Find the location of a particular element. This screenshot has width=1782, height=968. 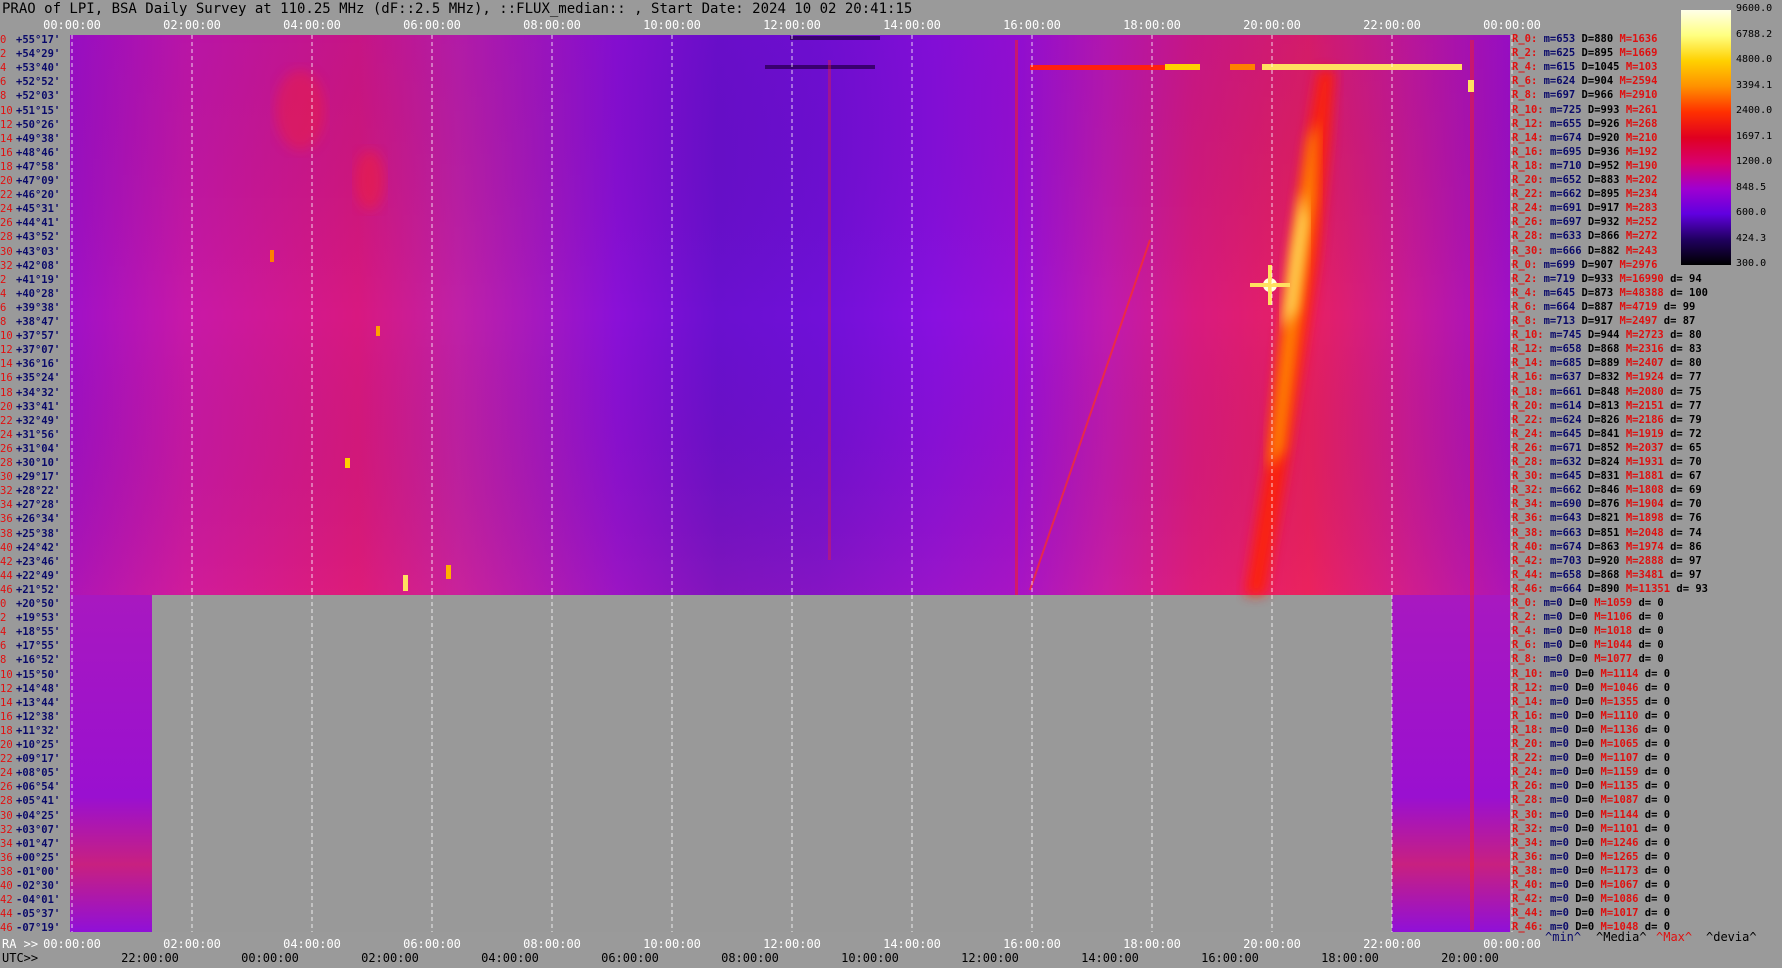

utc-axis-tick: 22:00:00 is located at coordinates (150, 958).